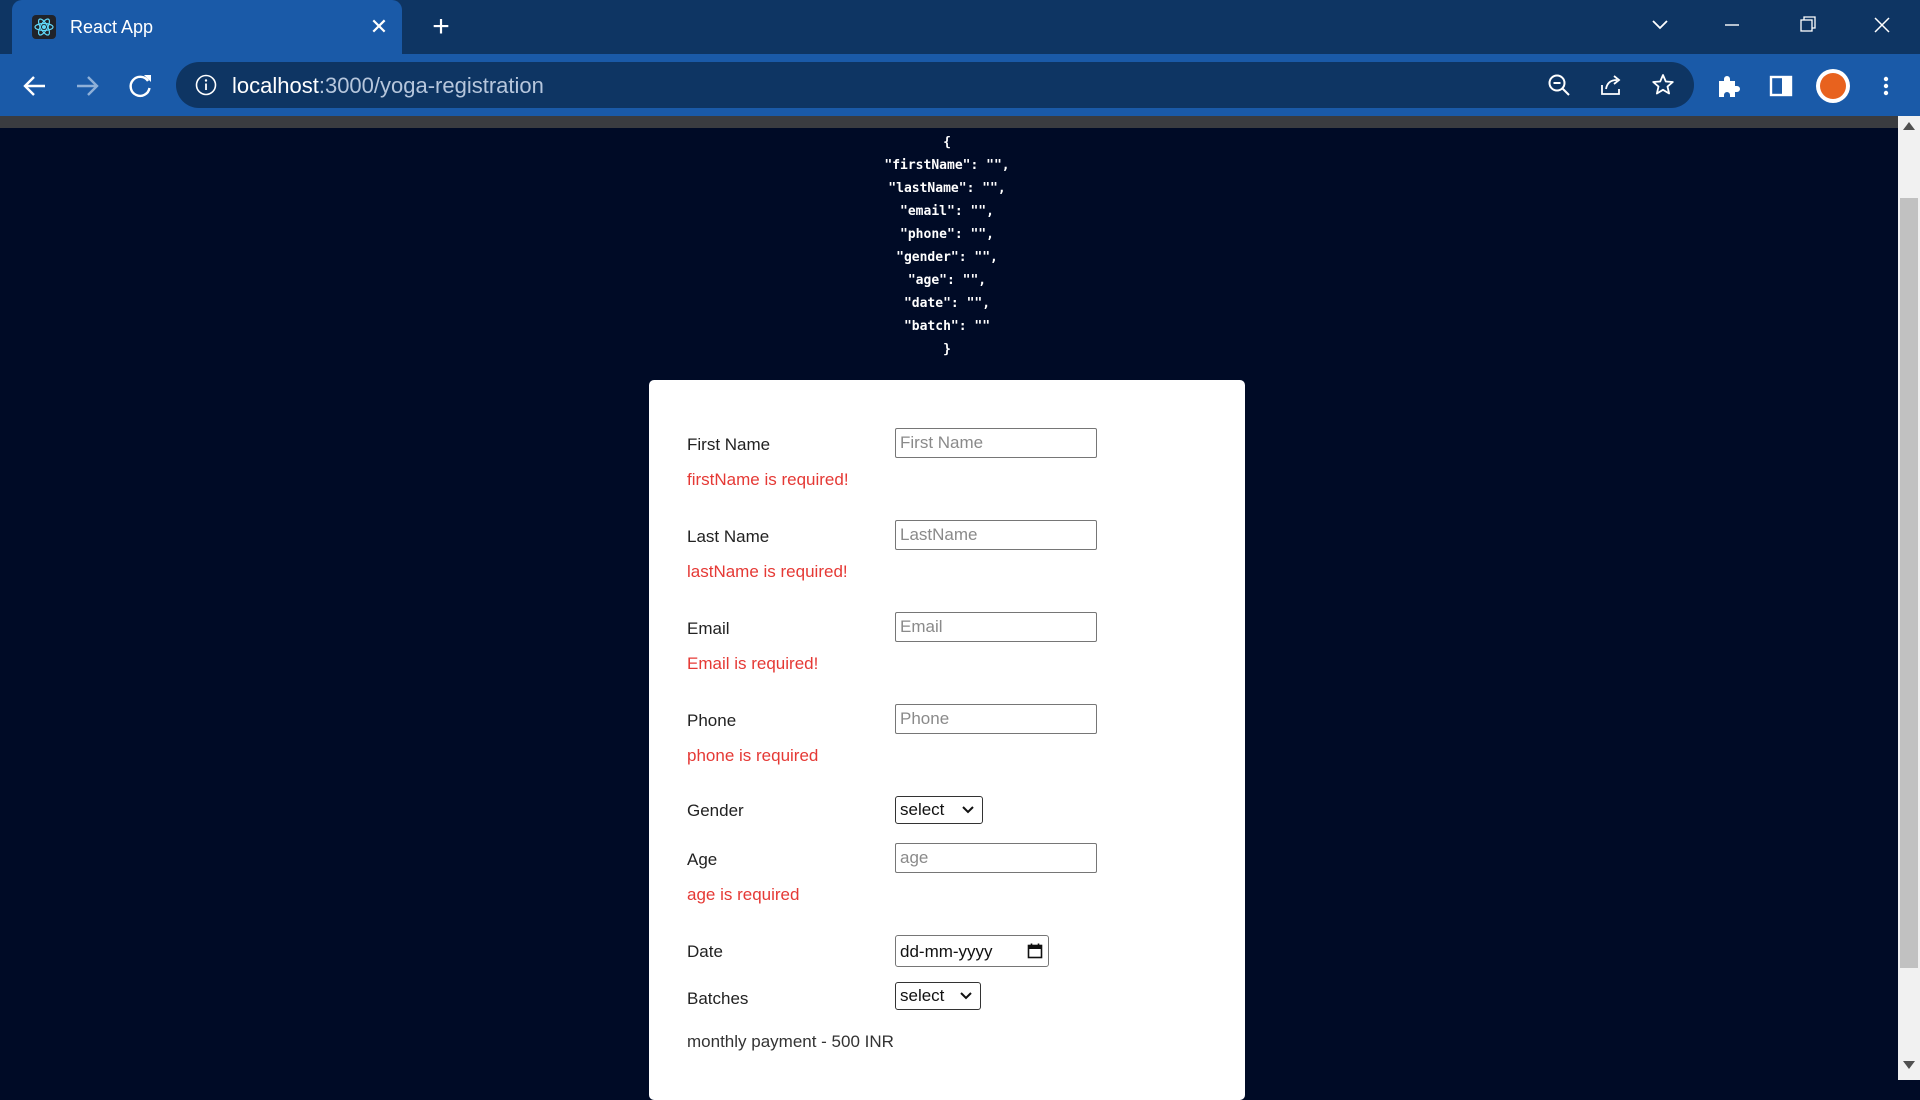  I want to click on age-label: Age, so click(702, 859).